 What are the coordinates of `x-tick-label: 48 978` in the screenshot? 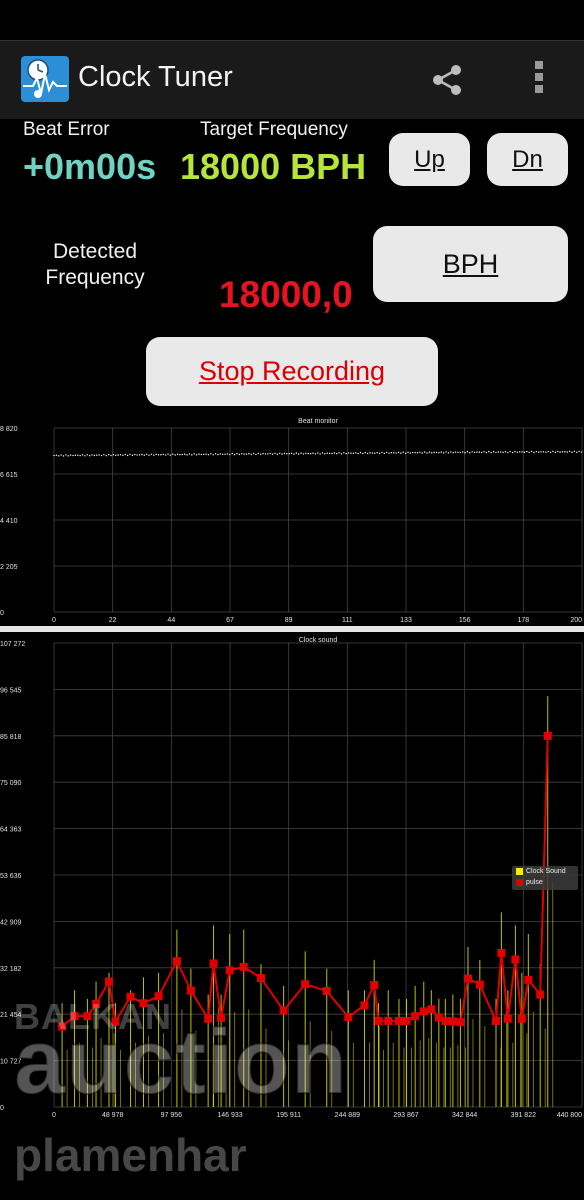 It's located at (113, 1115).